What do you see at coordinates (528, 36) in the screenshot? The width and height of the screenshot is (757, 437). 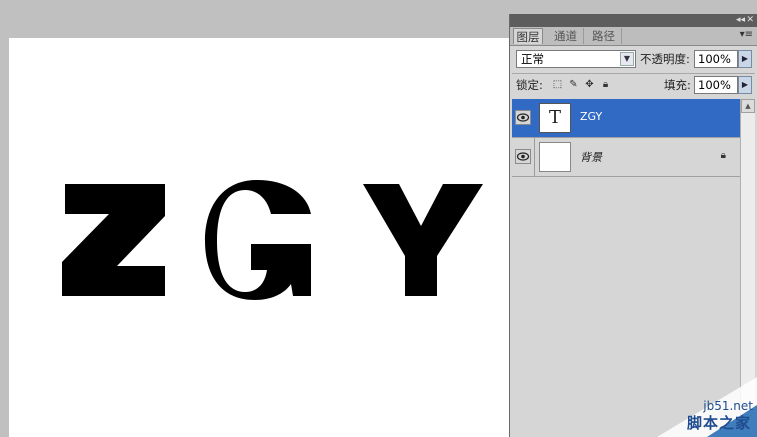 I see `tab-layers: 图层` at bounding box center [528, 36].